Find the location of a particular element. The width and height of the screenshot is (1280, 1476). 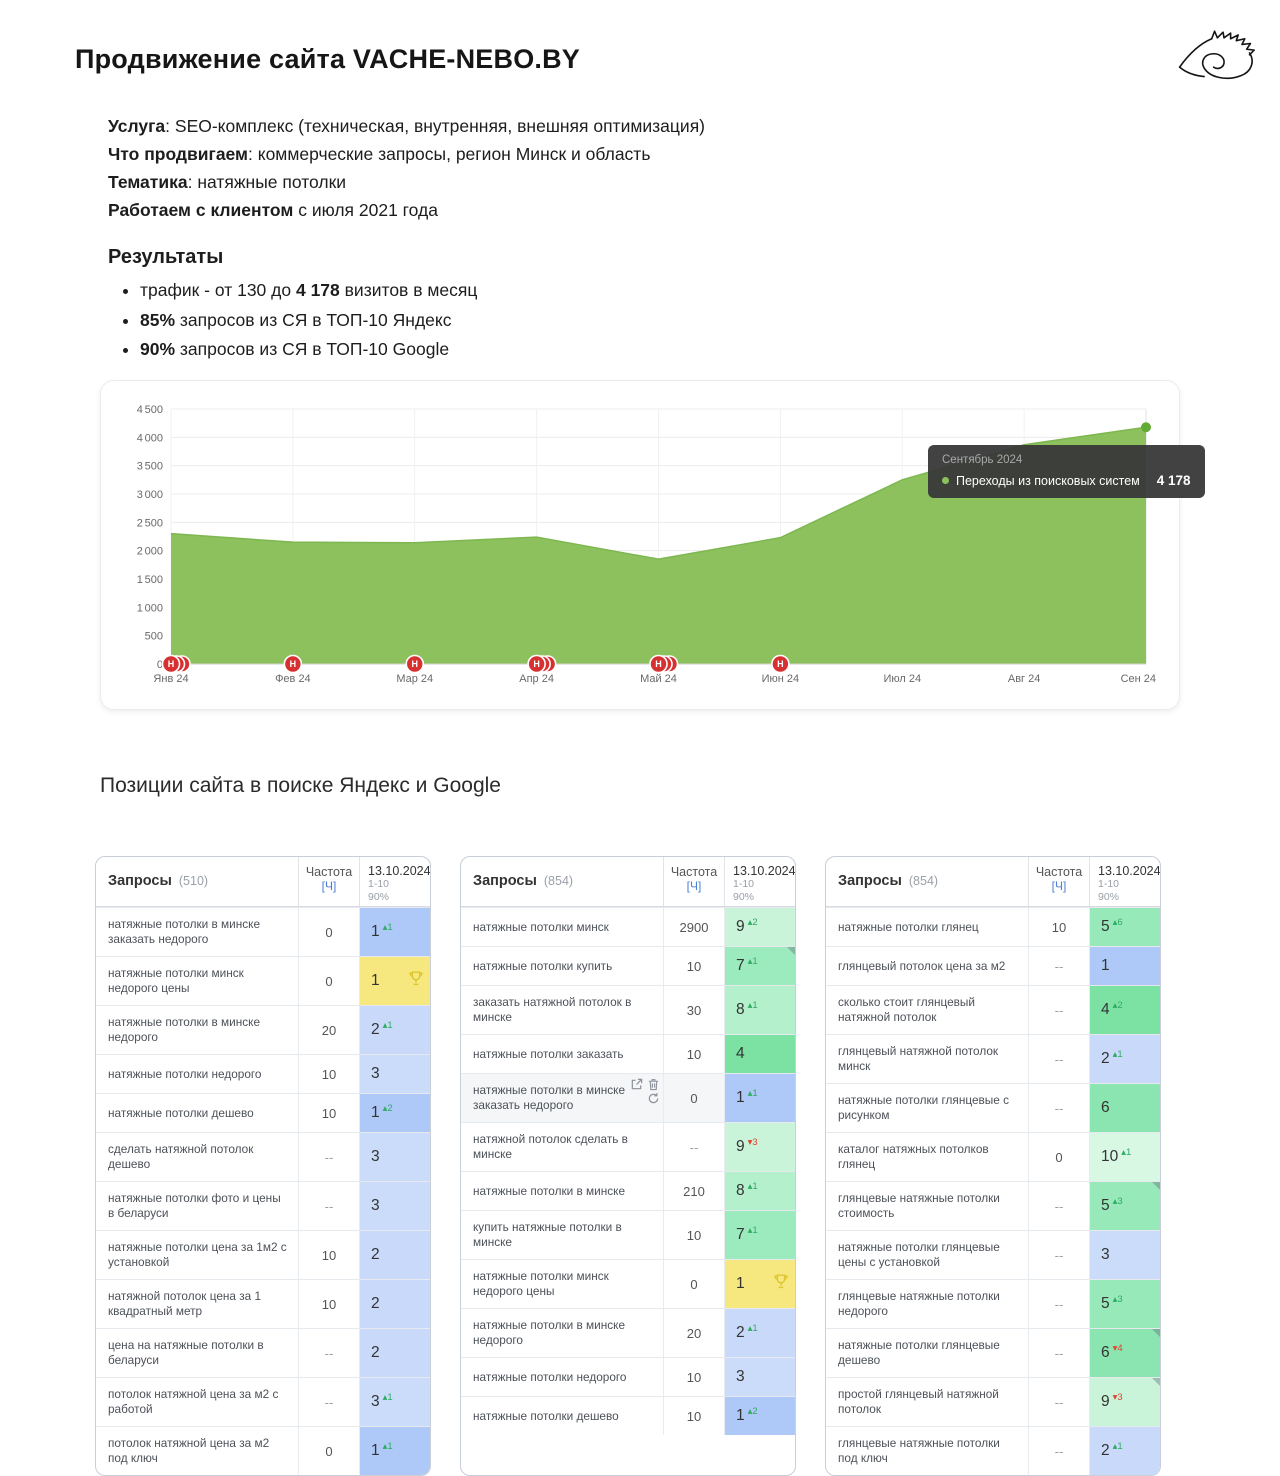

position-cell: 7 ▴1 is located at coordinates (760, 1235).